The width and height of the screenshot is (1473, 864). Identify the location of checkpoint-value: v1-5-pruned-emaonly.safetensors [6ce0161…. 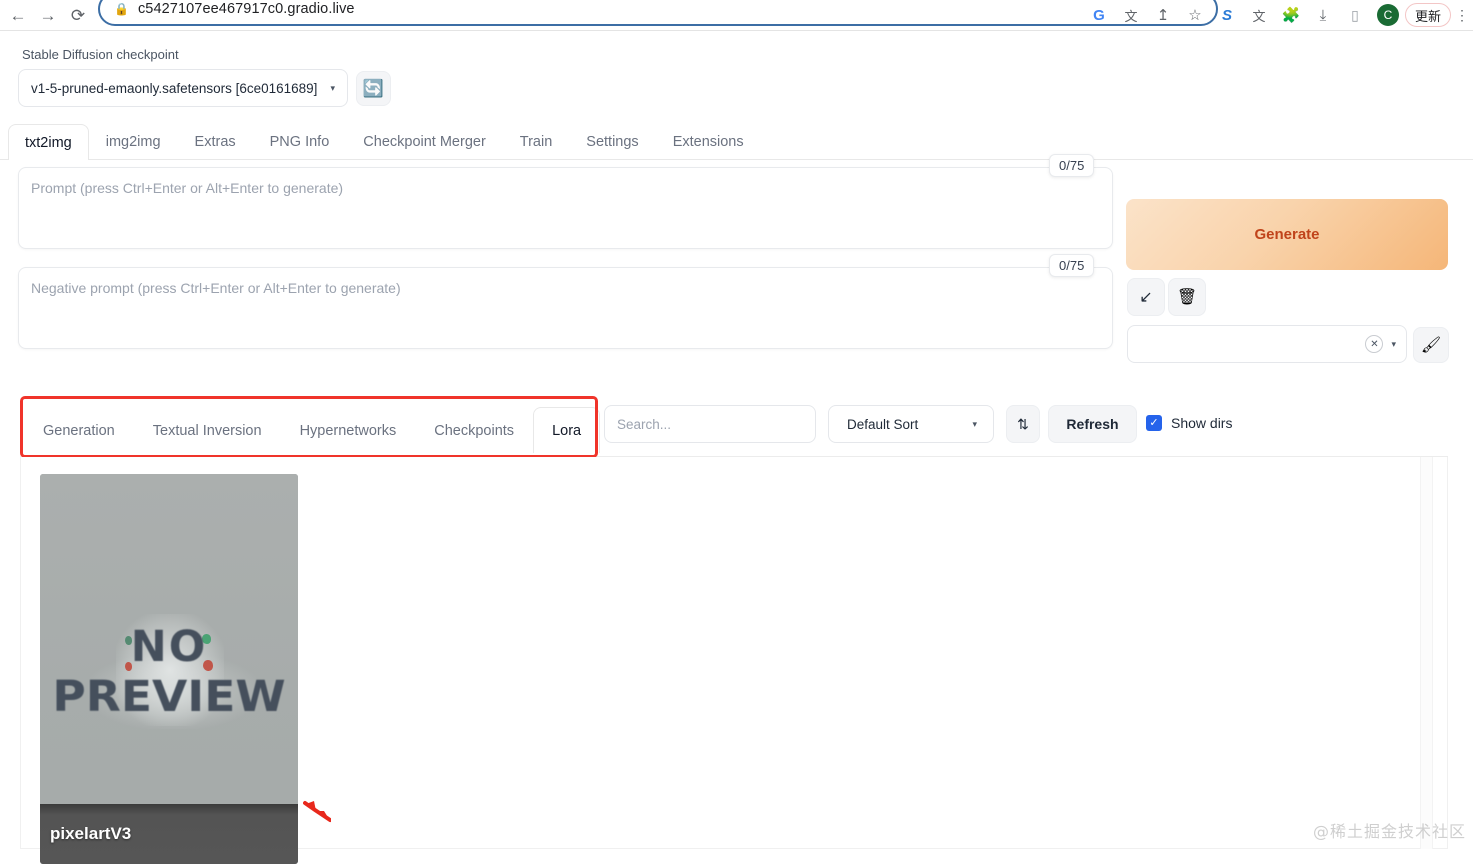
(174, 88).